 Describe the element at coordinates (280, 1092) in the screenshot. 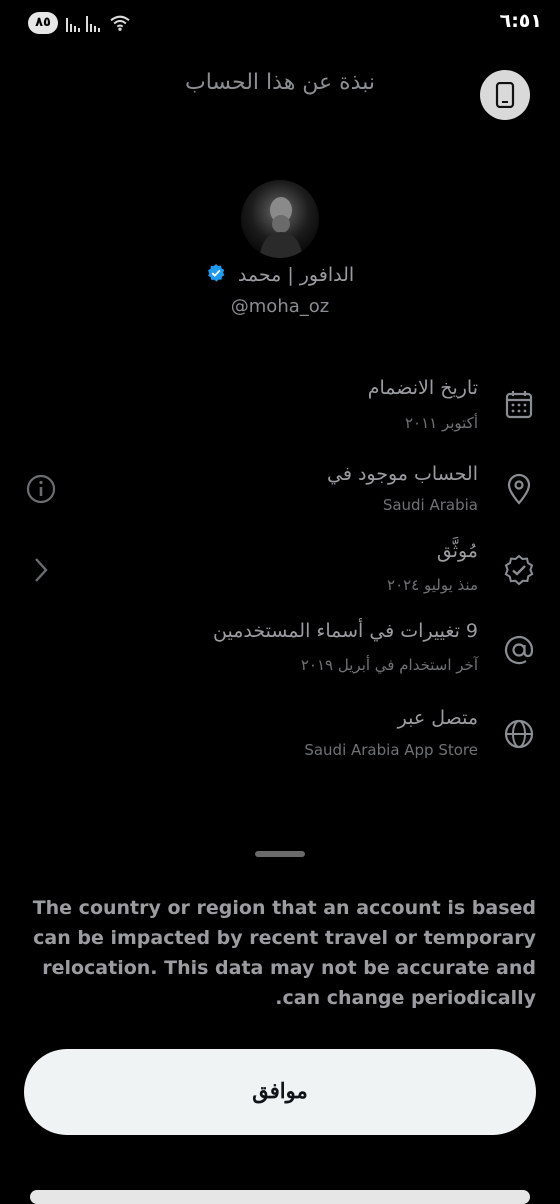

I see `ok-button: موافق` at that location.